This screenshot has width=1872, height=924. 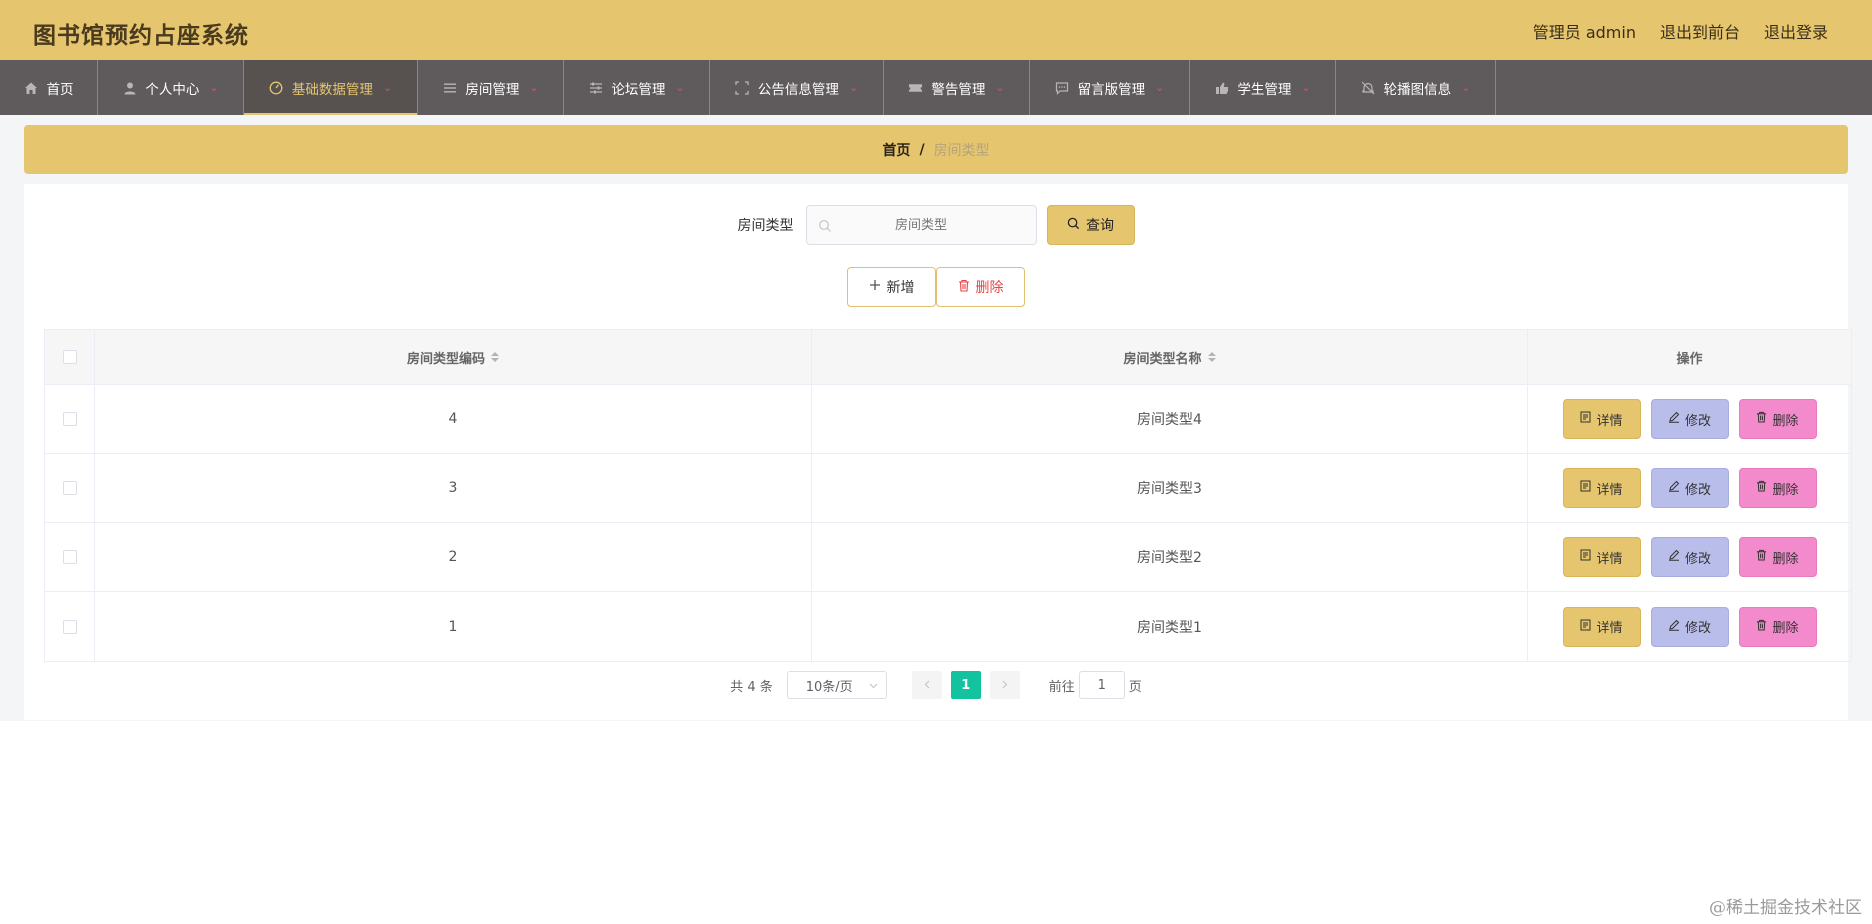 What do you see at coordinates (1263, 87) in the screenshot?
I see `nav-item-student-management: 学生管理 ⌄` at bounding box center [1263, 87].